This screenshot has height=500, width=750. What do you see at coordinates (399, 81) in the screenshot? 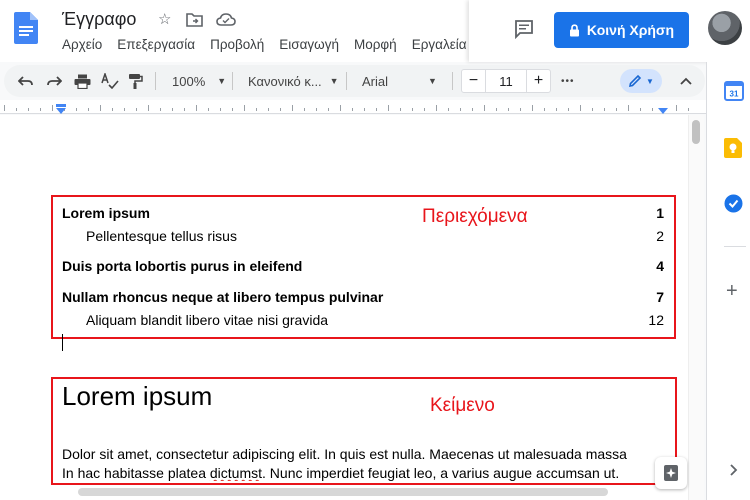
I see `font-select: Arial ▼` at bounding box center [399, 81].